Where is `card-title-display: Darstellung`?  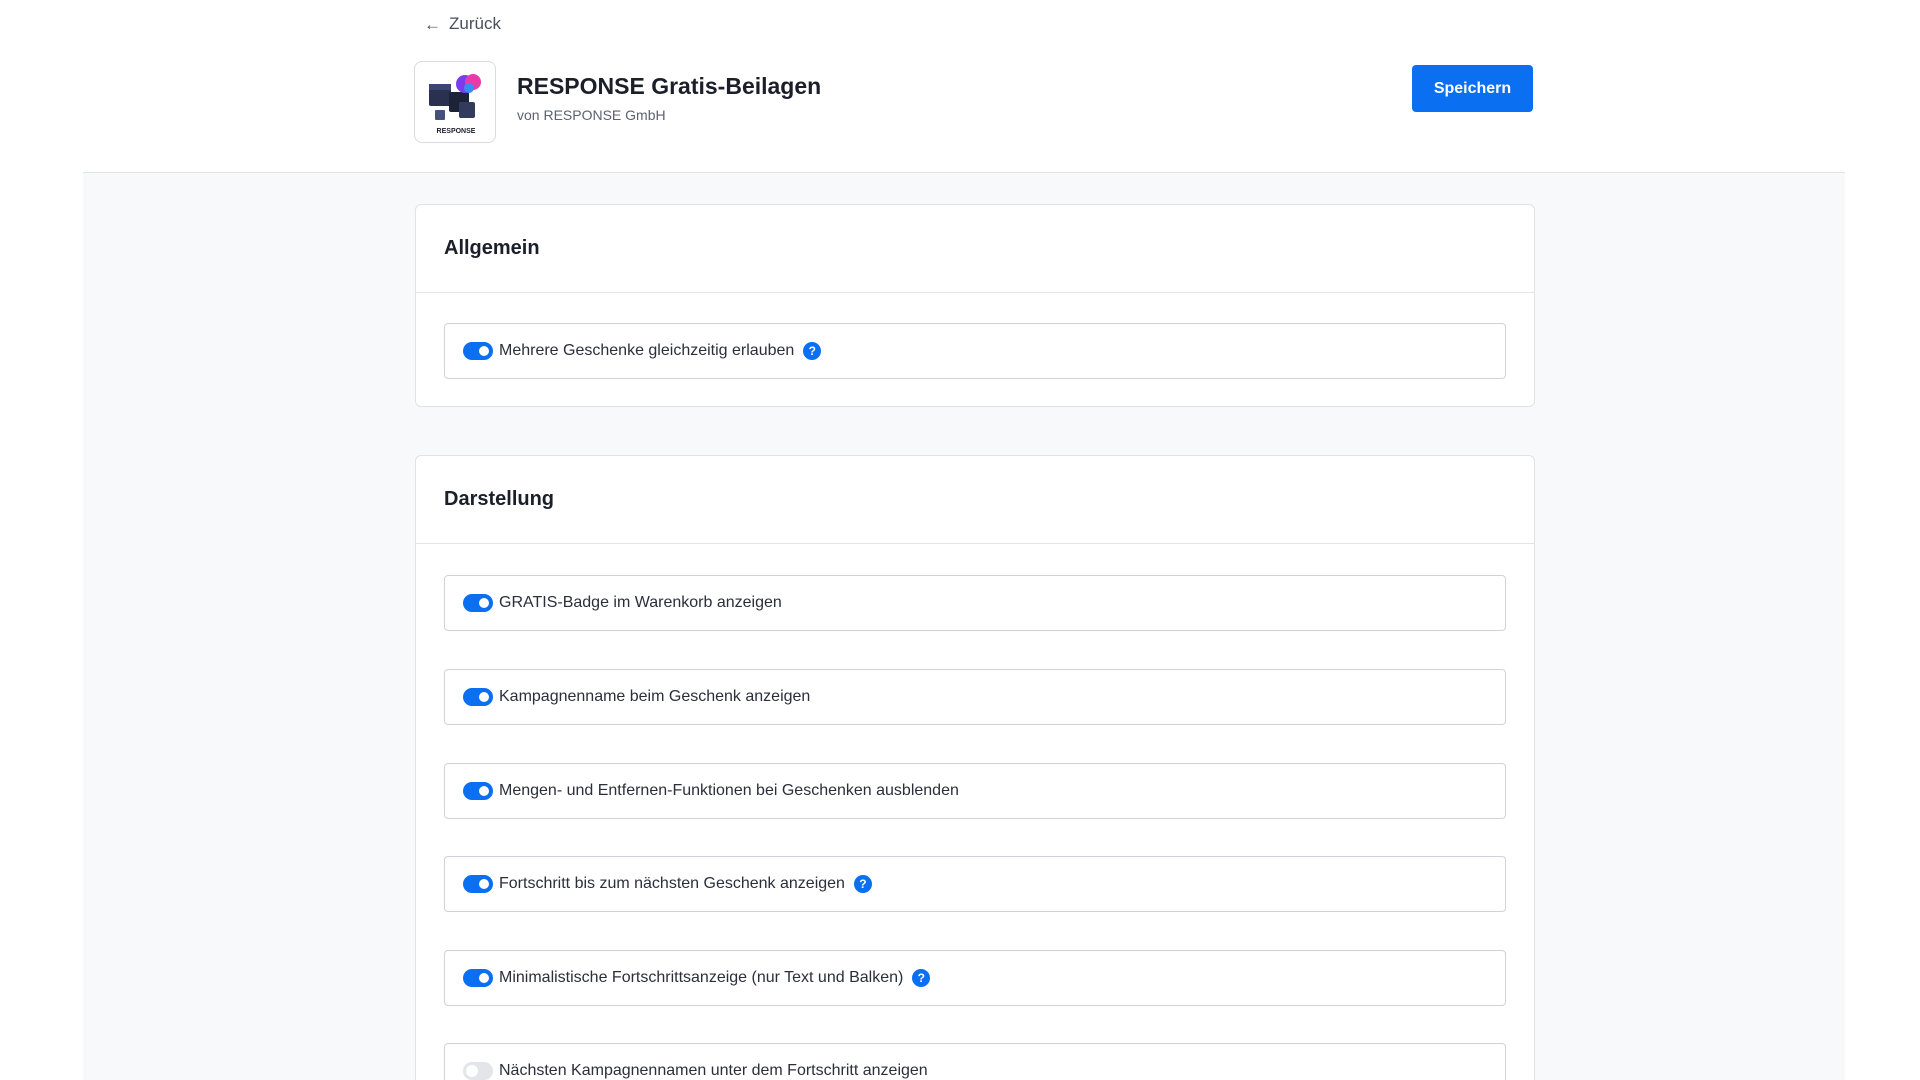
card-title-display: Darstellung is located at coordinates (499, 499).